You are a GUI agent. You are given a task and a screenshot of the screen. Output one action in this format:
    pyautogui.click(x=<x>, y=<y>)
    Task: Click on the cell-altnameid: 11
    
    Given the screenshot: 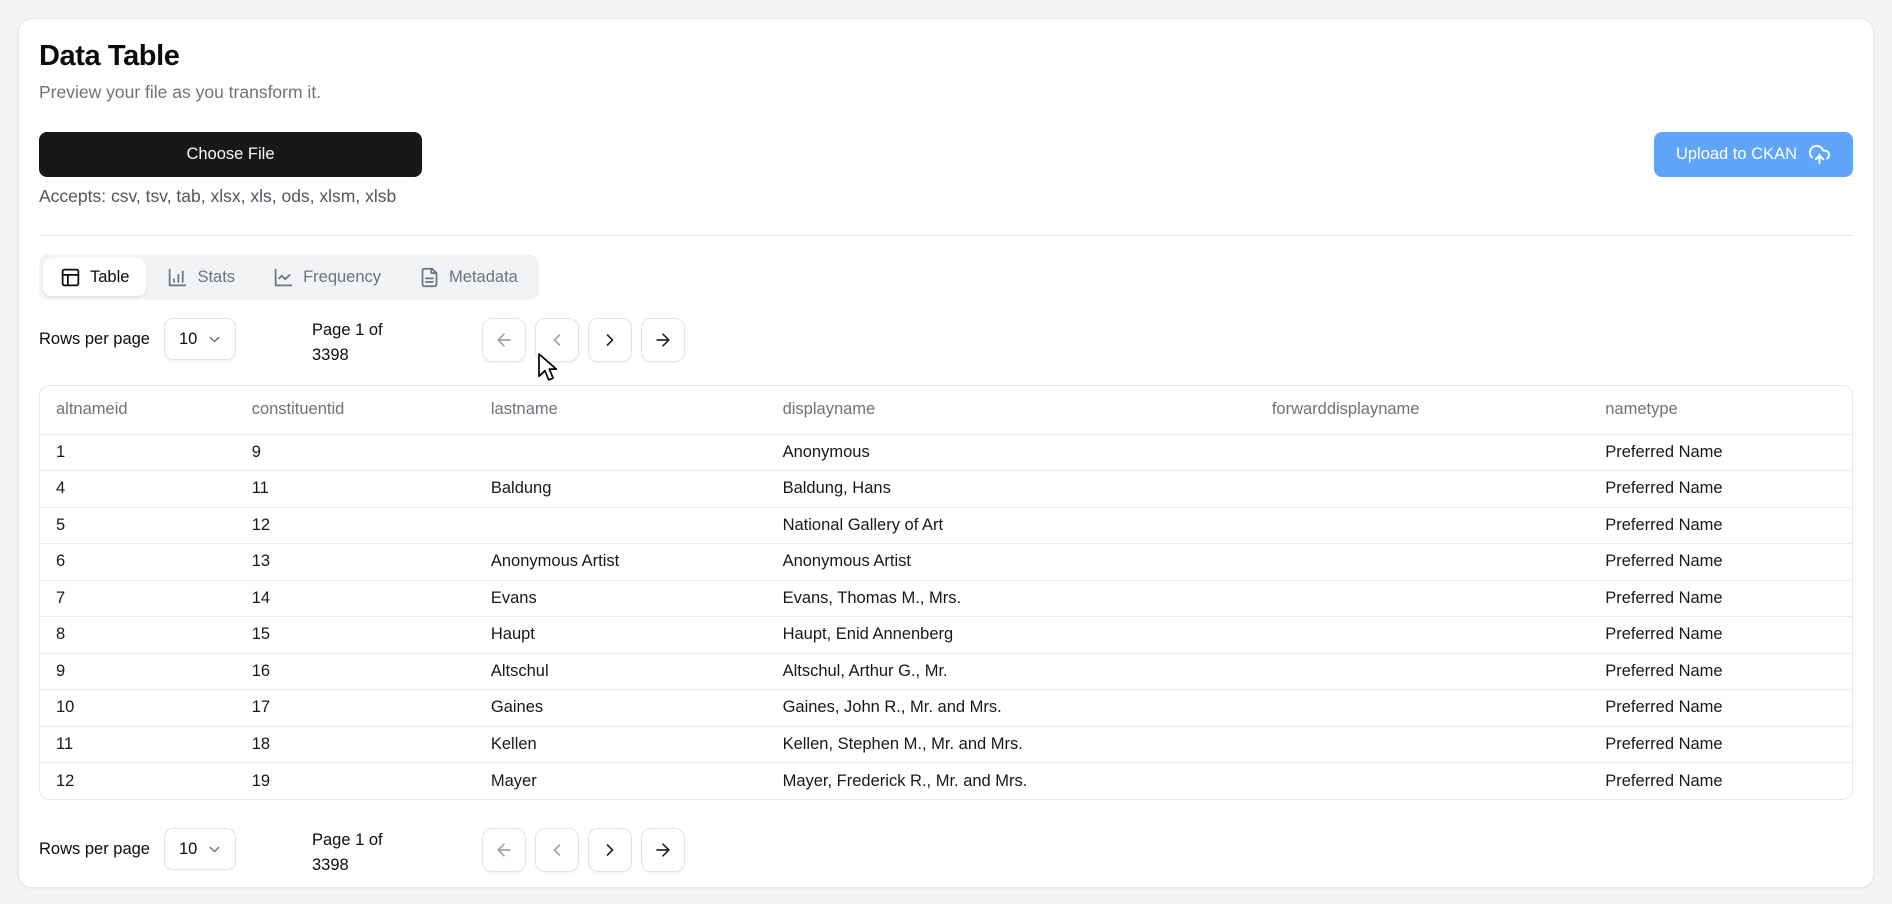 What is the action you would take?
    pyautogui.click(x=138, y=744)
    